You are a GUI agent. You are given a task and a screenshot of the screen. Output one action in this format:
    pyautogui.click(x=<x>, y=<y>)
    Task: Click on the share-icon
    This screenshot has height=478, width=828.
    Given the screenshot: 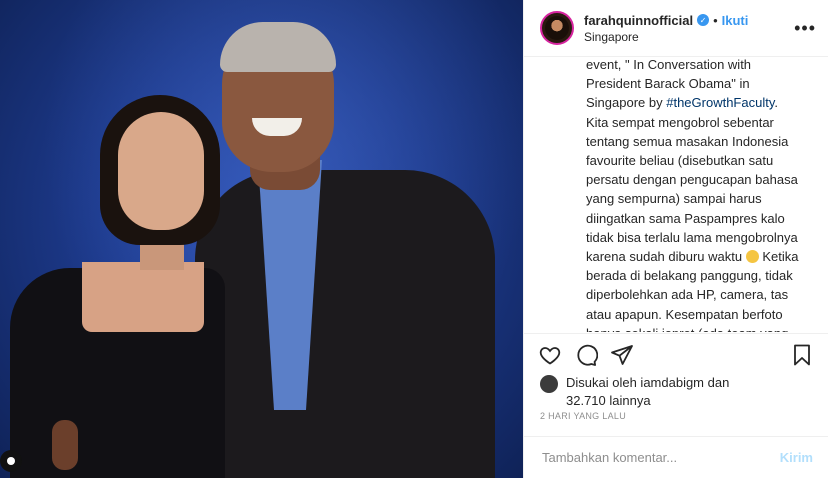 What is the action you would take?
    pyautogui.click(x=622, y=355)
    